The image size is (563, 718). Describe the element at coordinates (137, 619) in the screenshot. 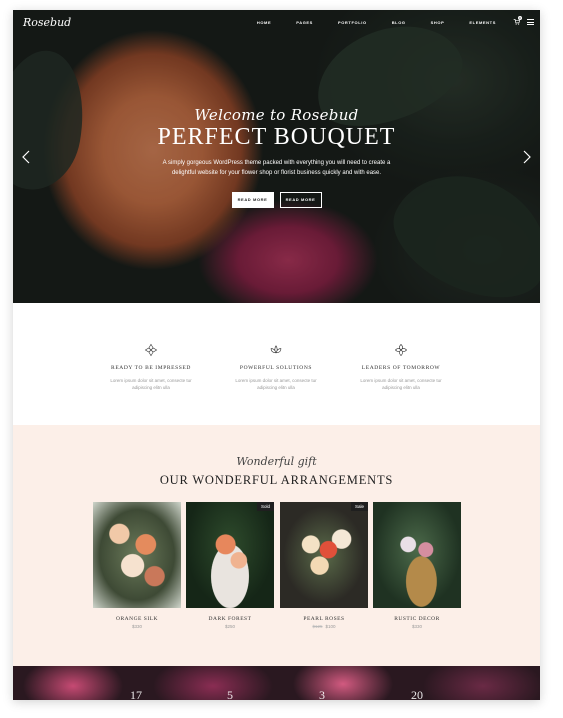

I see `product-name: ORANGE SILK` at that location.